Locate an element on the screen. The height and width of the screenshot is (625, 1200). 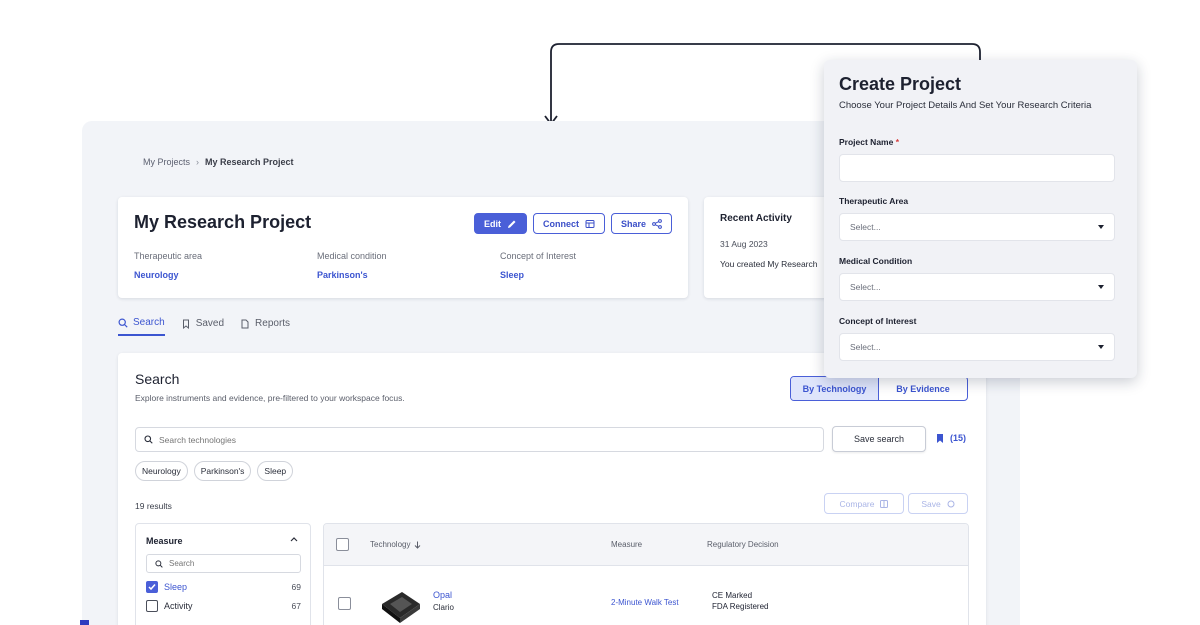
caret-down-icon is located at coordinates (1101, 227).